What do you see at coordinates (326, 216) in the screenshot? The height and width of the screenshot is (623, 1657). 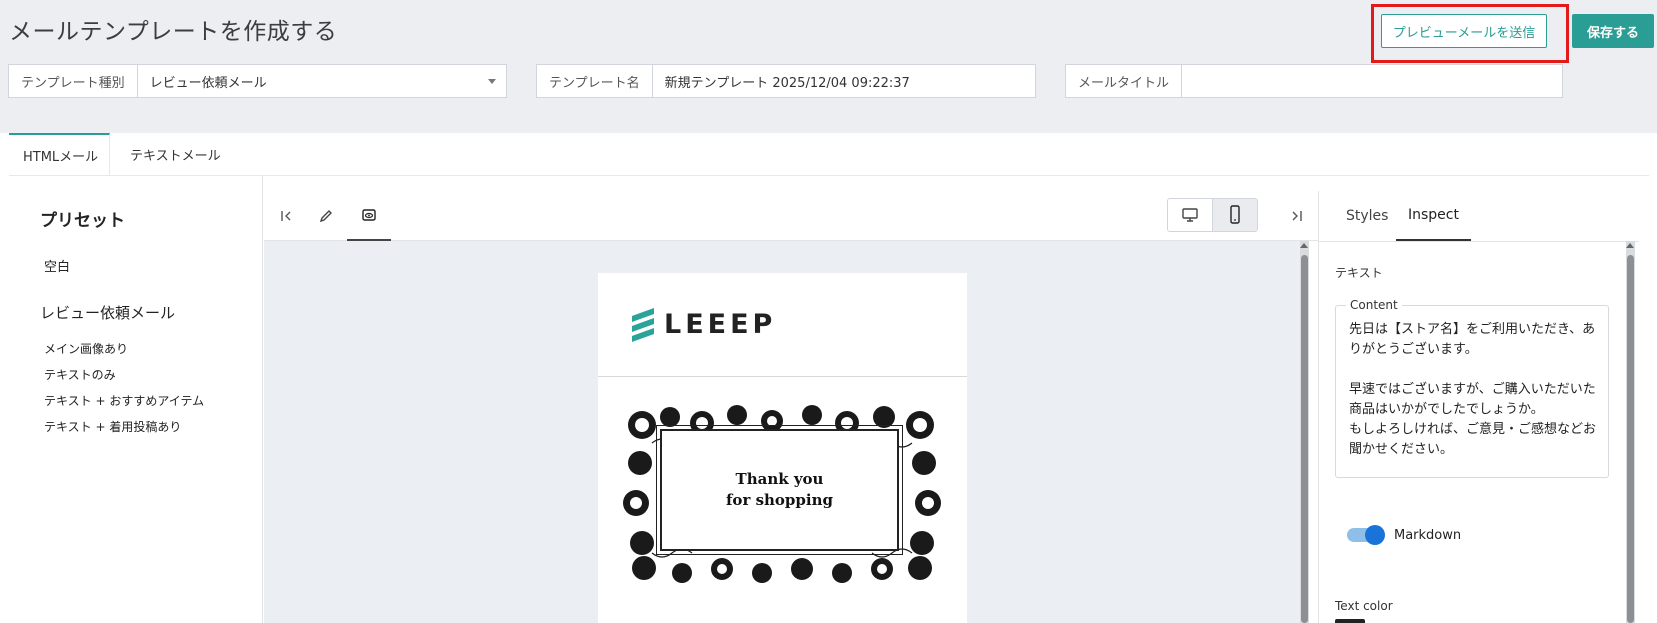 I see `pencil-icon` at bounding box center [326, 216].